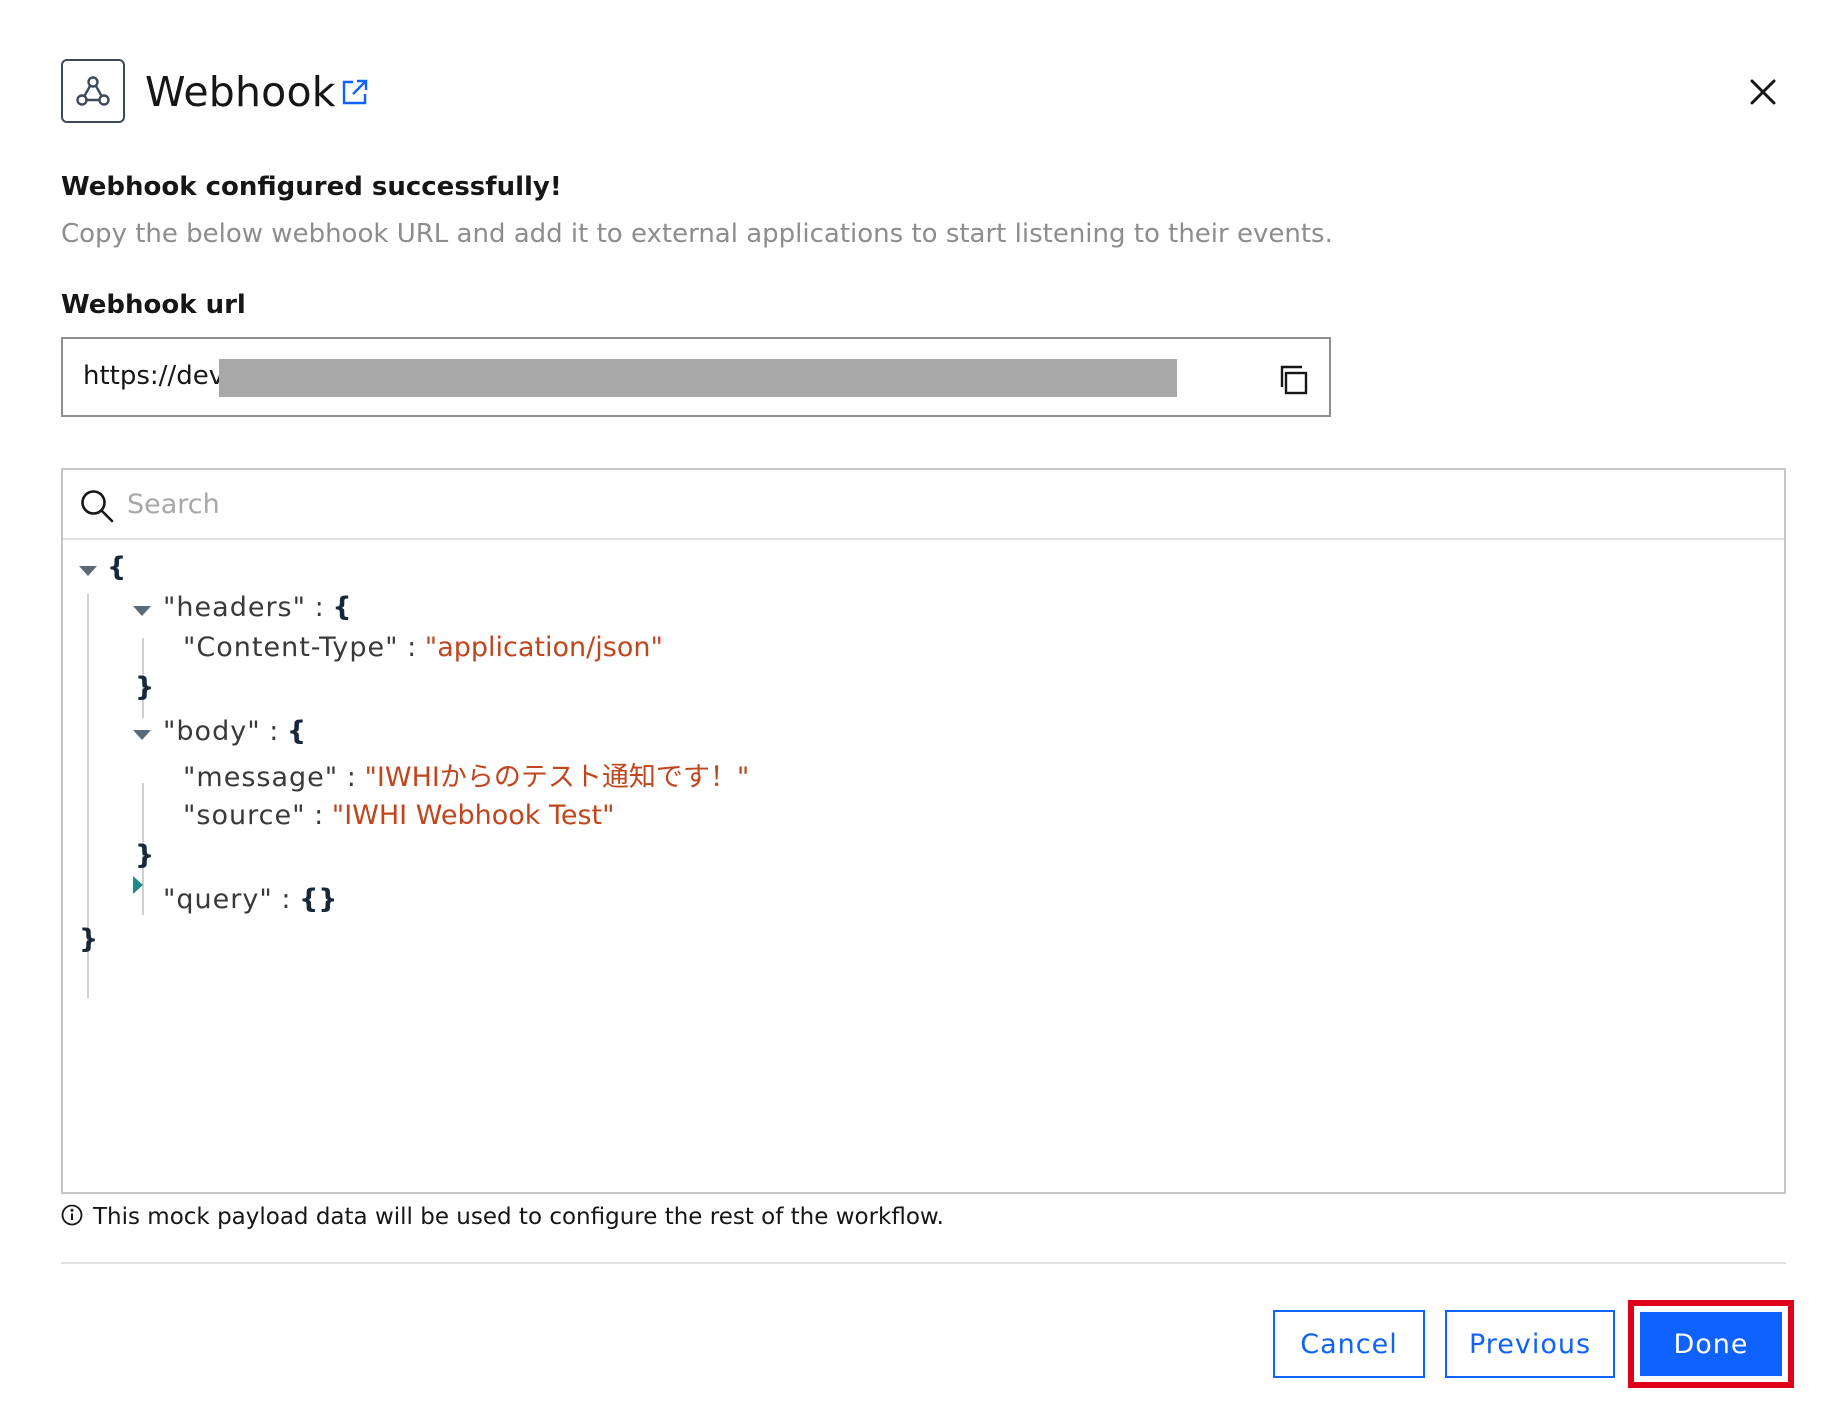 The height and width of the screenshot is (1420, 1830). Describe the element at coordinates (212, 731) in the screenshot. I see `json-key: "body"` at that location.